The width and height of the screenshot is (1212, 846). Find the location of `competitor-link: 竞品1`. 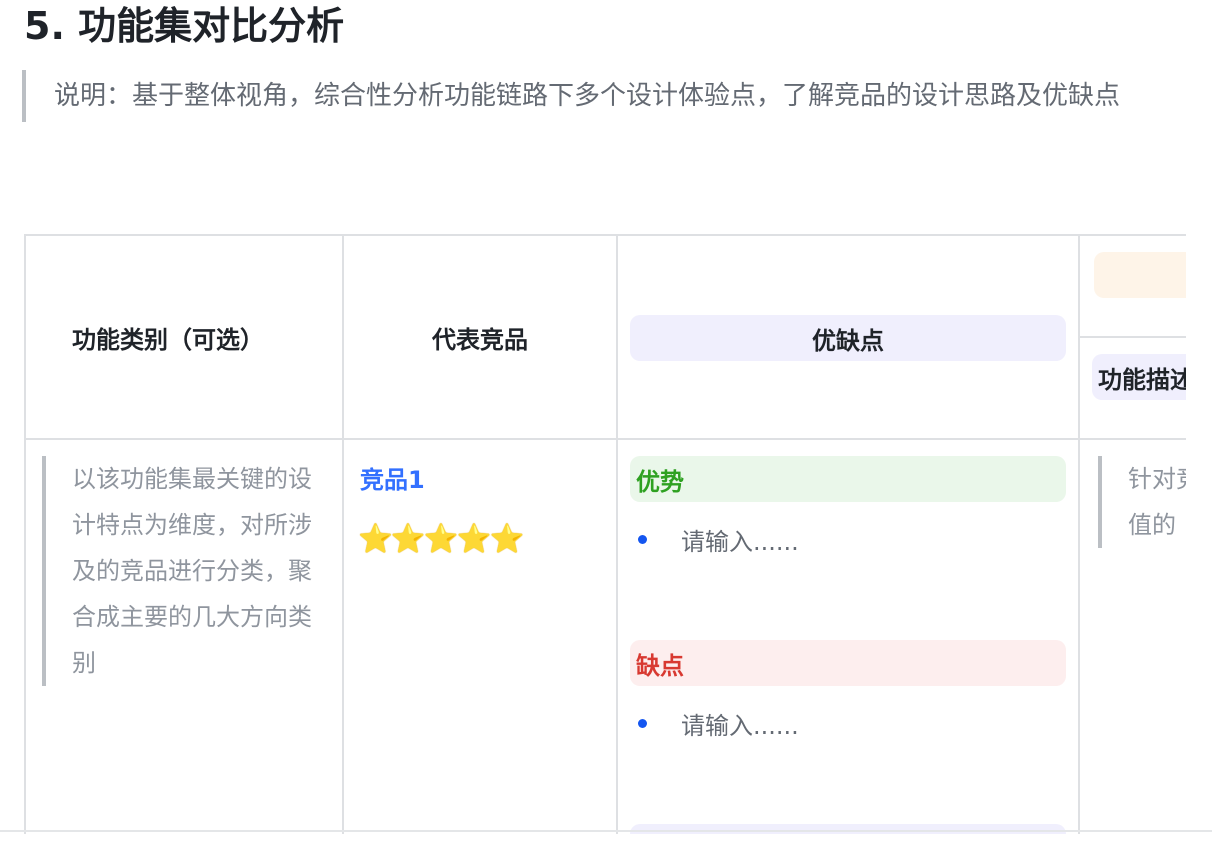

competitor-link: 竞品1 is located at coordinates (392, 477).